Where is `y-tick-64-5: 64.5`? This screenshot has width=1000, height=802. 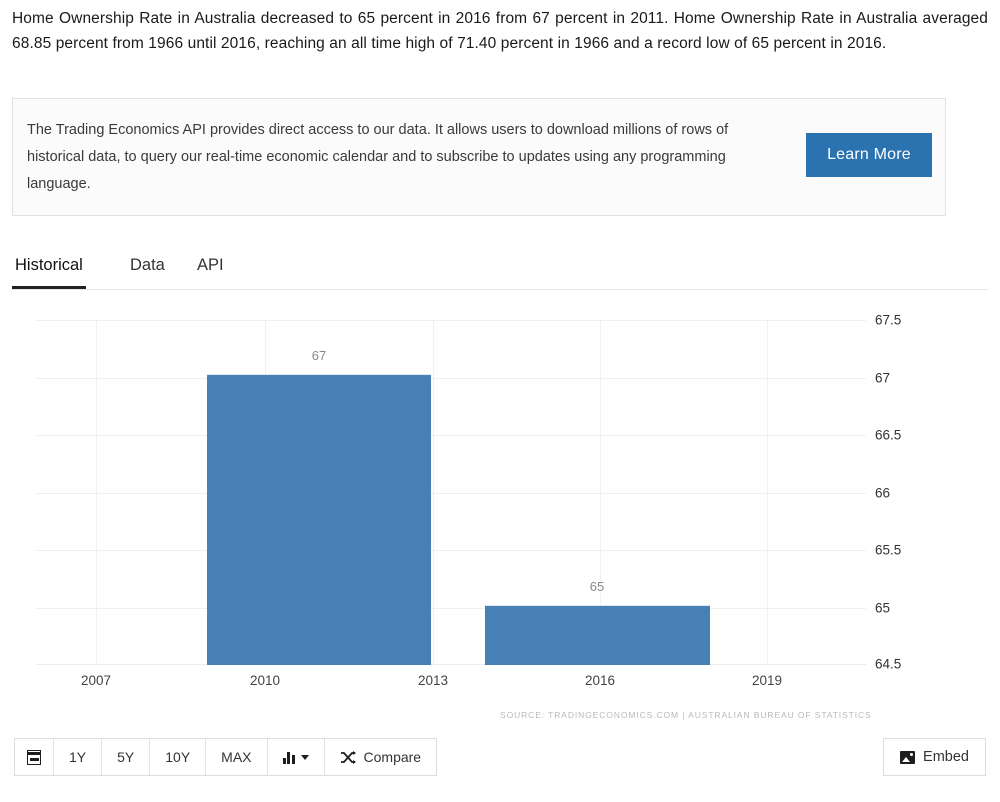 y-tick-64-5: 64.5 is located at coordinates (888, 664).